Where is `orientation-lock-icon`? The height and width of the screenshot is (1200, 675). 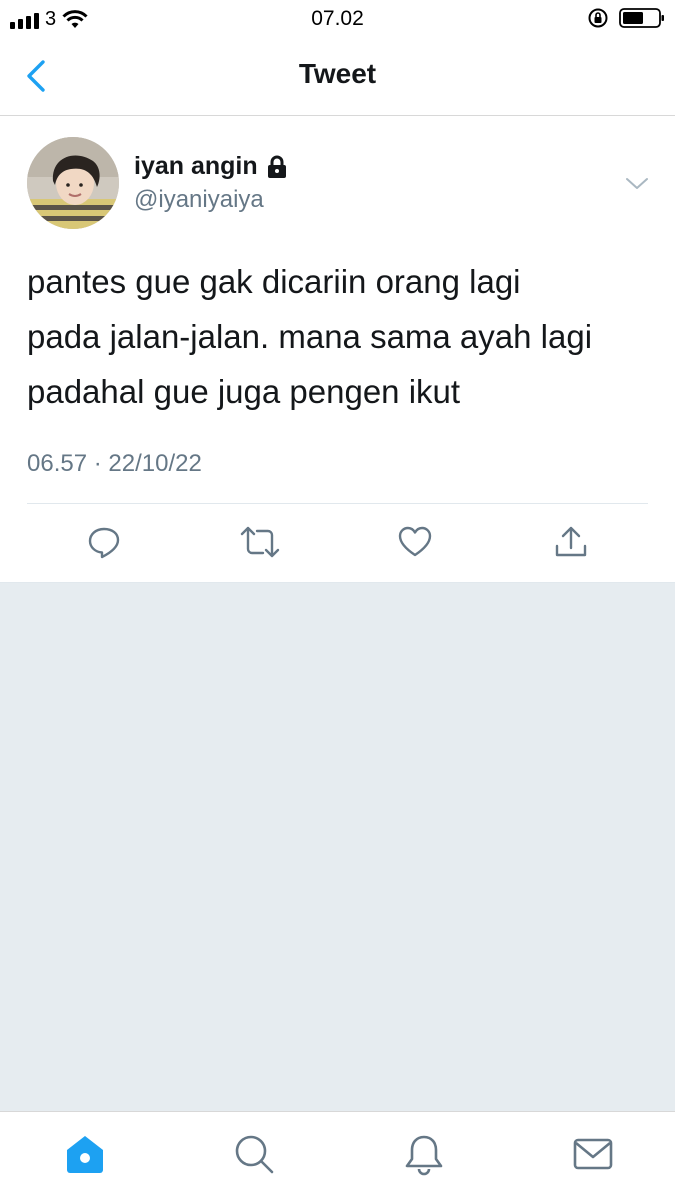 orientation-lock-icon is located at coordinates (598, 18).